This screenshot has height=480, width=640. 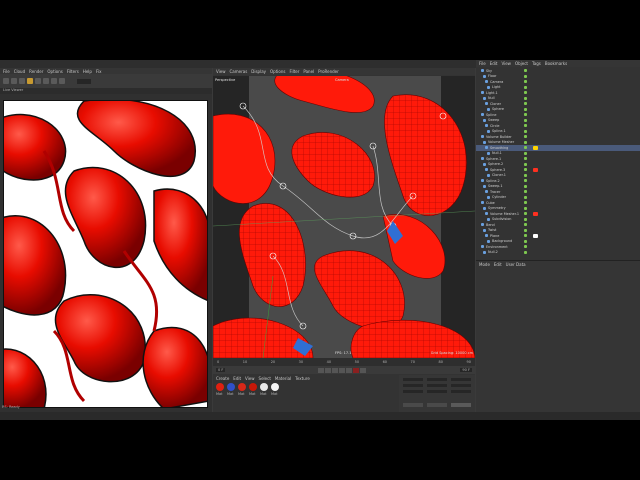 I want to click on apply-button, so click(x=461, y=405).